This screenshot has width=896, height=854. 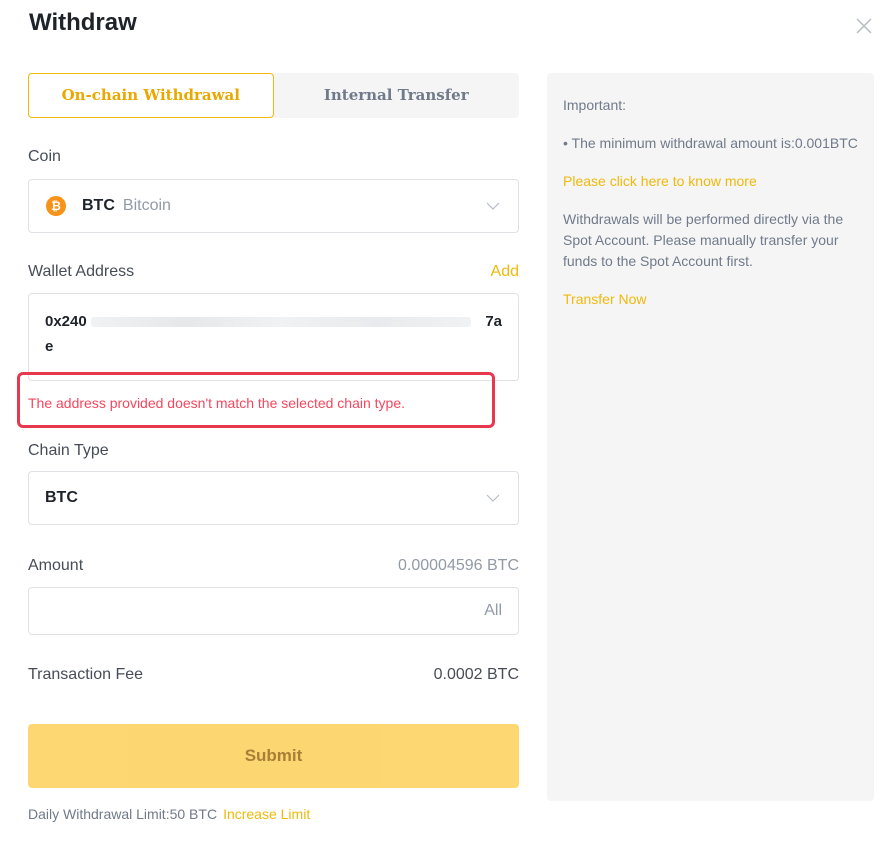 What do you see at coordinates (476, 674) in the screenshot?
I see `transaction-fee-value: 0.0002 BTC` at bounding box center [476, 674].